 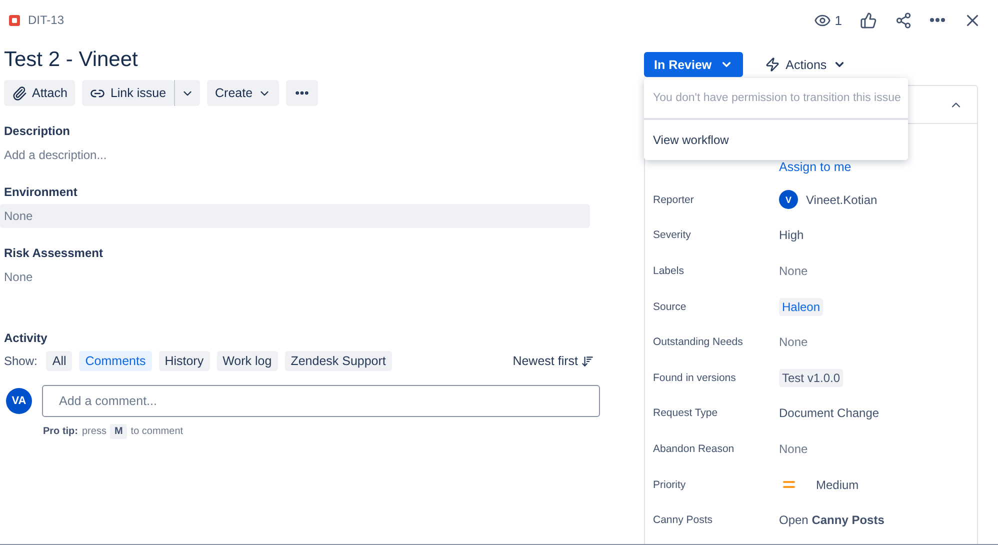 What do you see at coordinates (828, 20) in the screenshot?
I see `watch-button: 1` at bounding box center [828, 20].